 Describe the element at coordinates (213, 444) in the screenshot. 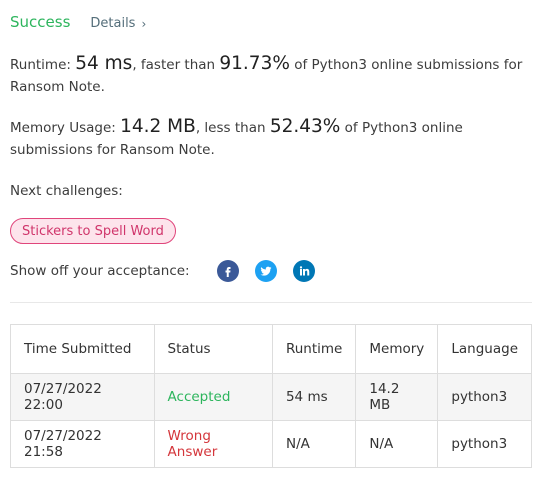

I see `status-cell: Wrong Answer` at that location.